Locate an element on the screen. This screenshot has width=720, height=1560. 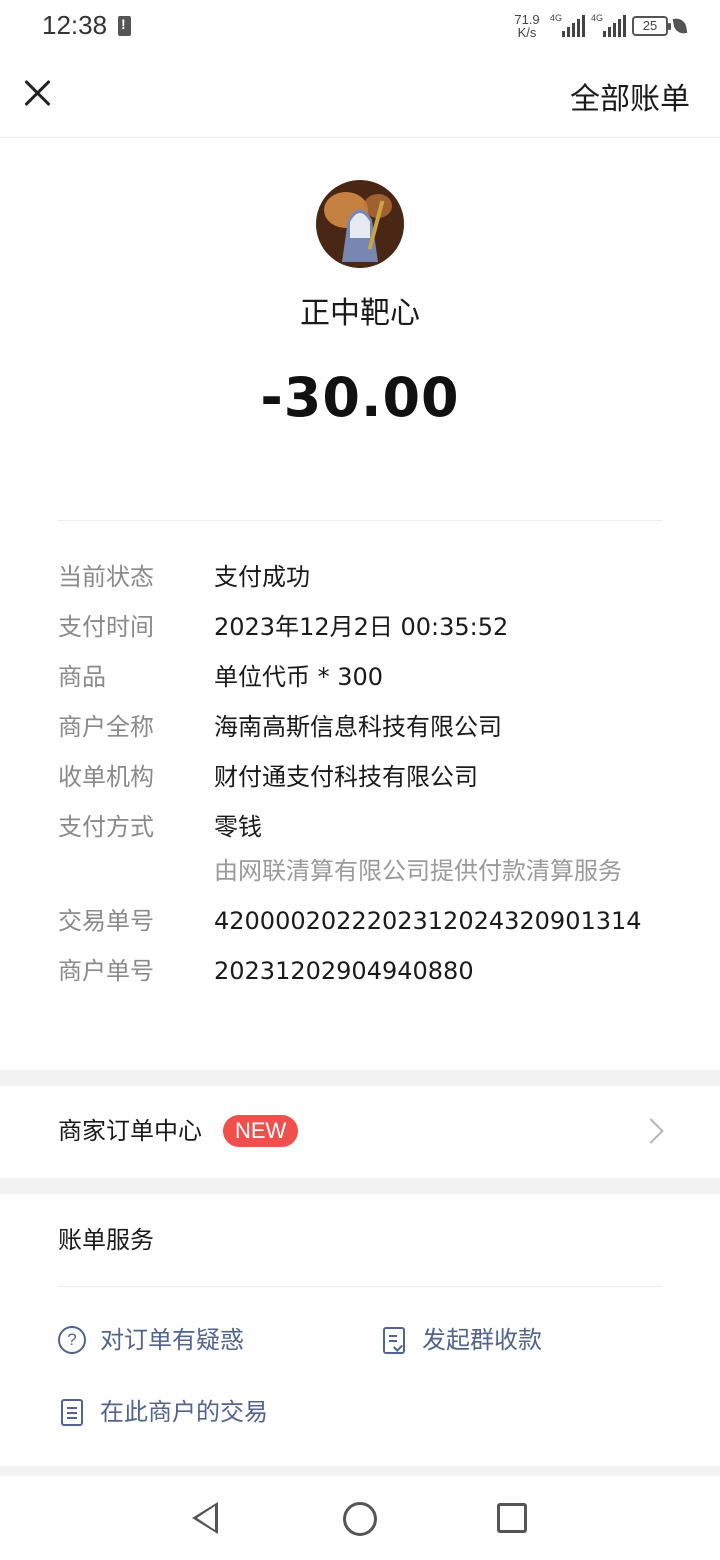
detail-value: 支付成功 is located at coordinates (262, 577).